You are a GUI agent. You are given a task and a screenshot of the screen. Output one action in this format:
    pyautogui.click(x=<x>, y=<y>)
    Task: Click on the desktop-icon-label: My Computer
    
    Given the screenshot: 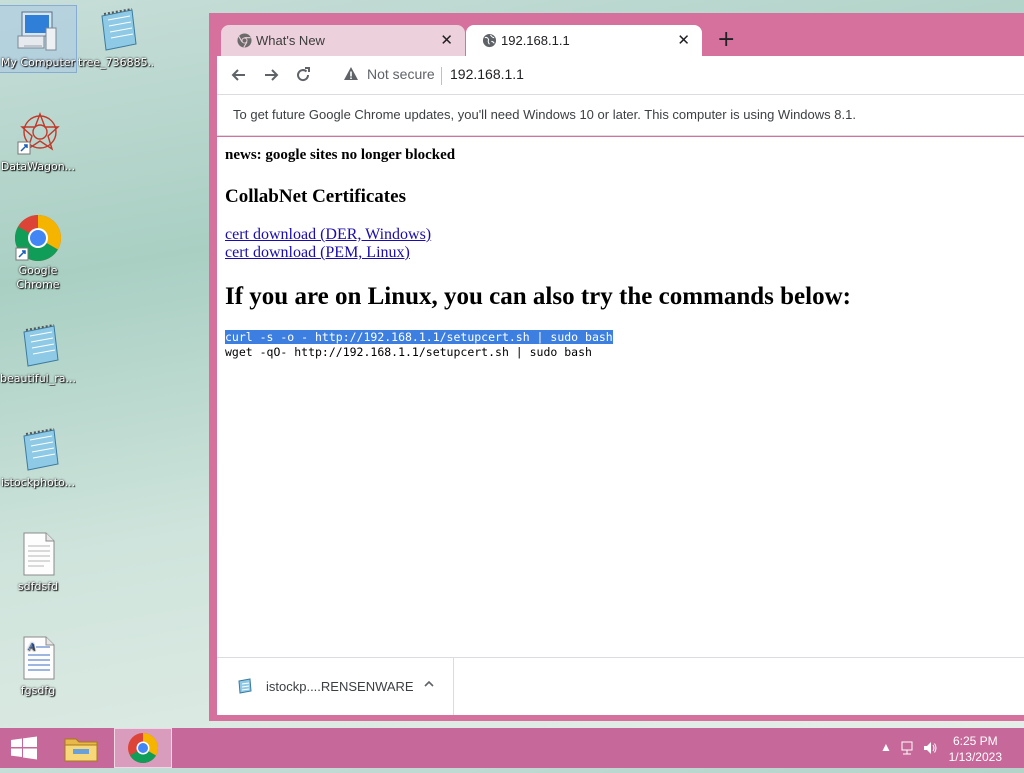 What is the action you would take?
    pyautogui.click(x=38, y=62)
    